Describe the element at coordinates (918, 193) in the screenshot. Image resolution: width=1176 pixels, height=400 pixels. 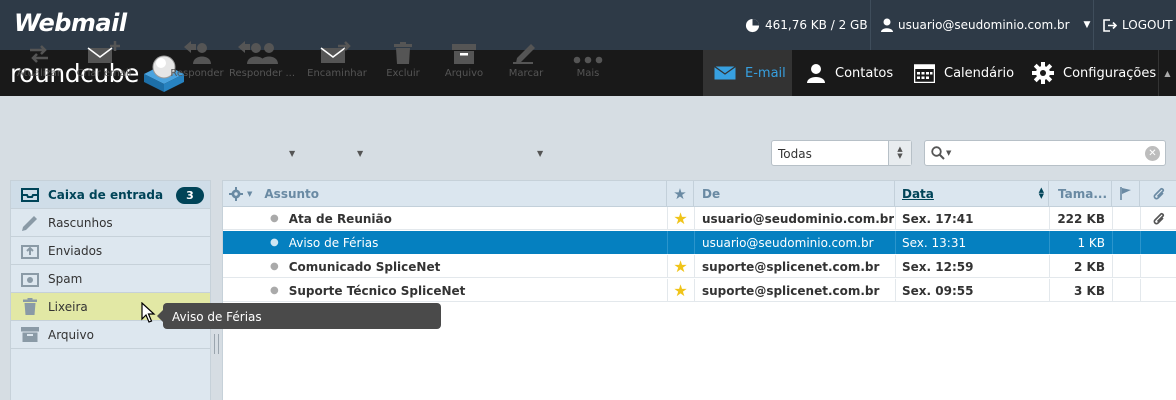
I see `column-date-label: Data` at that location.